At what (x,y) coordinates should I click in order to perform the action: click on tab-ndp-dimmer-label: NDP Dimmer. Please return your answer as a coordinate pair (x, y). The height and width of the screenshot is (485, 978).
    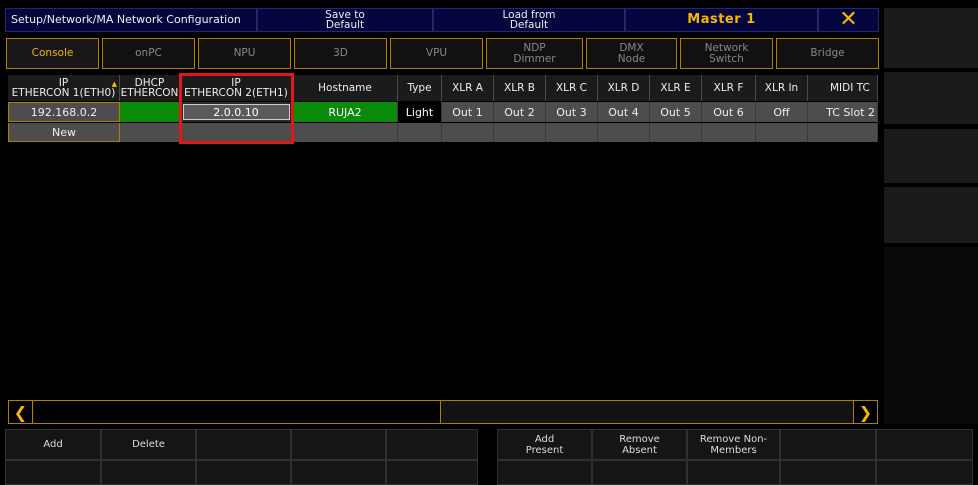
    Looking at the image, I should click on (534, 53).